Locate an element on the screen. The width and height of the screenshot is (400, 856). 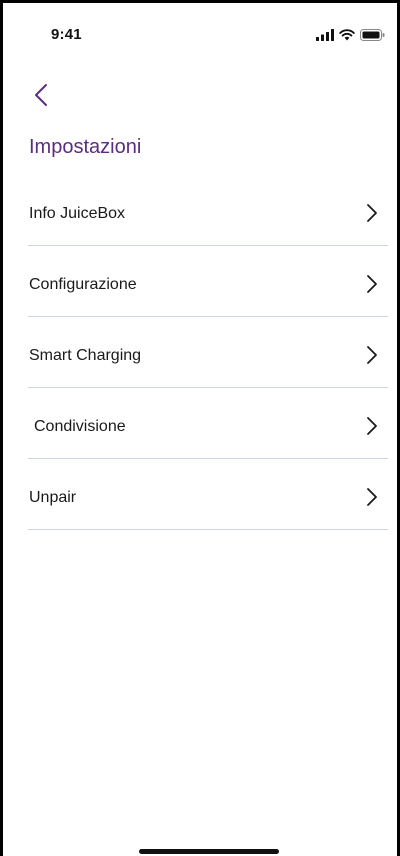
signal-icon is located at coordinates (325, 37).